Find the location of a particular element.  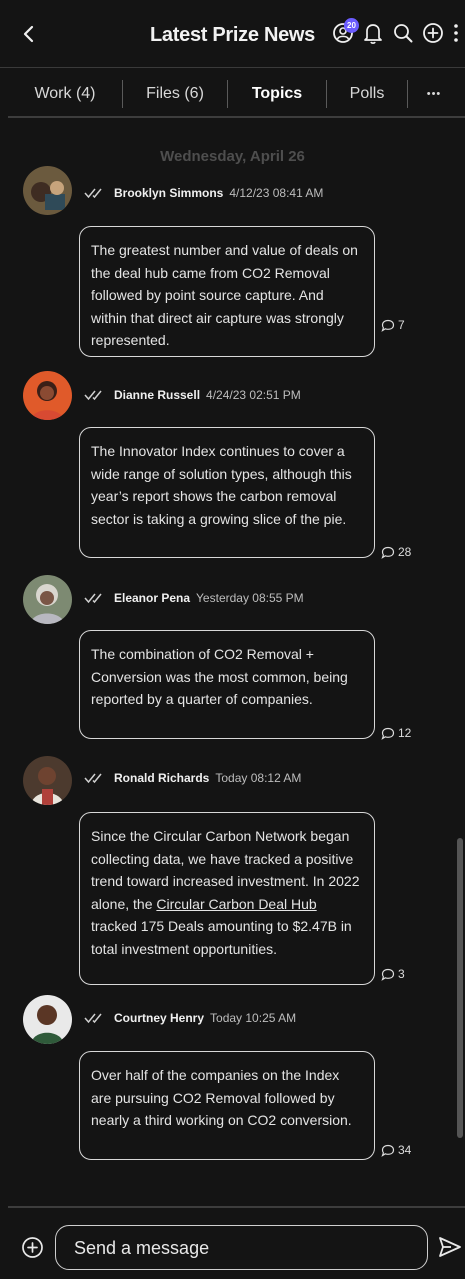

profile-button: 20 is located at coordinates (345, 32).